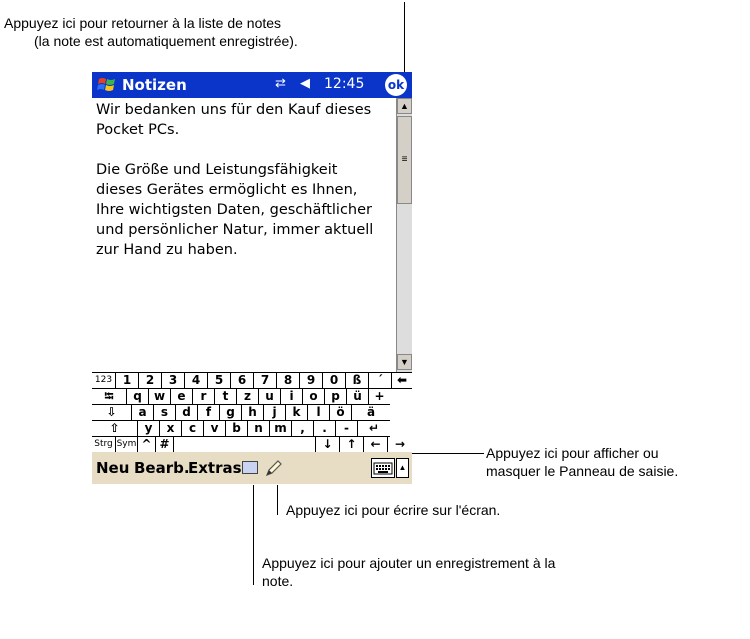  Describe the element at coordinates (150, 381) in the screenshot. I see `key: 2` at that location.